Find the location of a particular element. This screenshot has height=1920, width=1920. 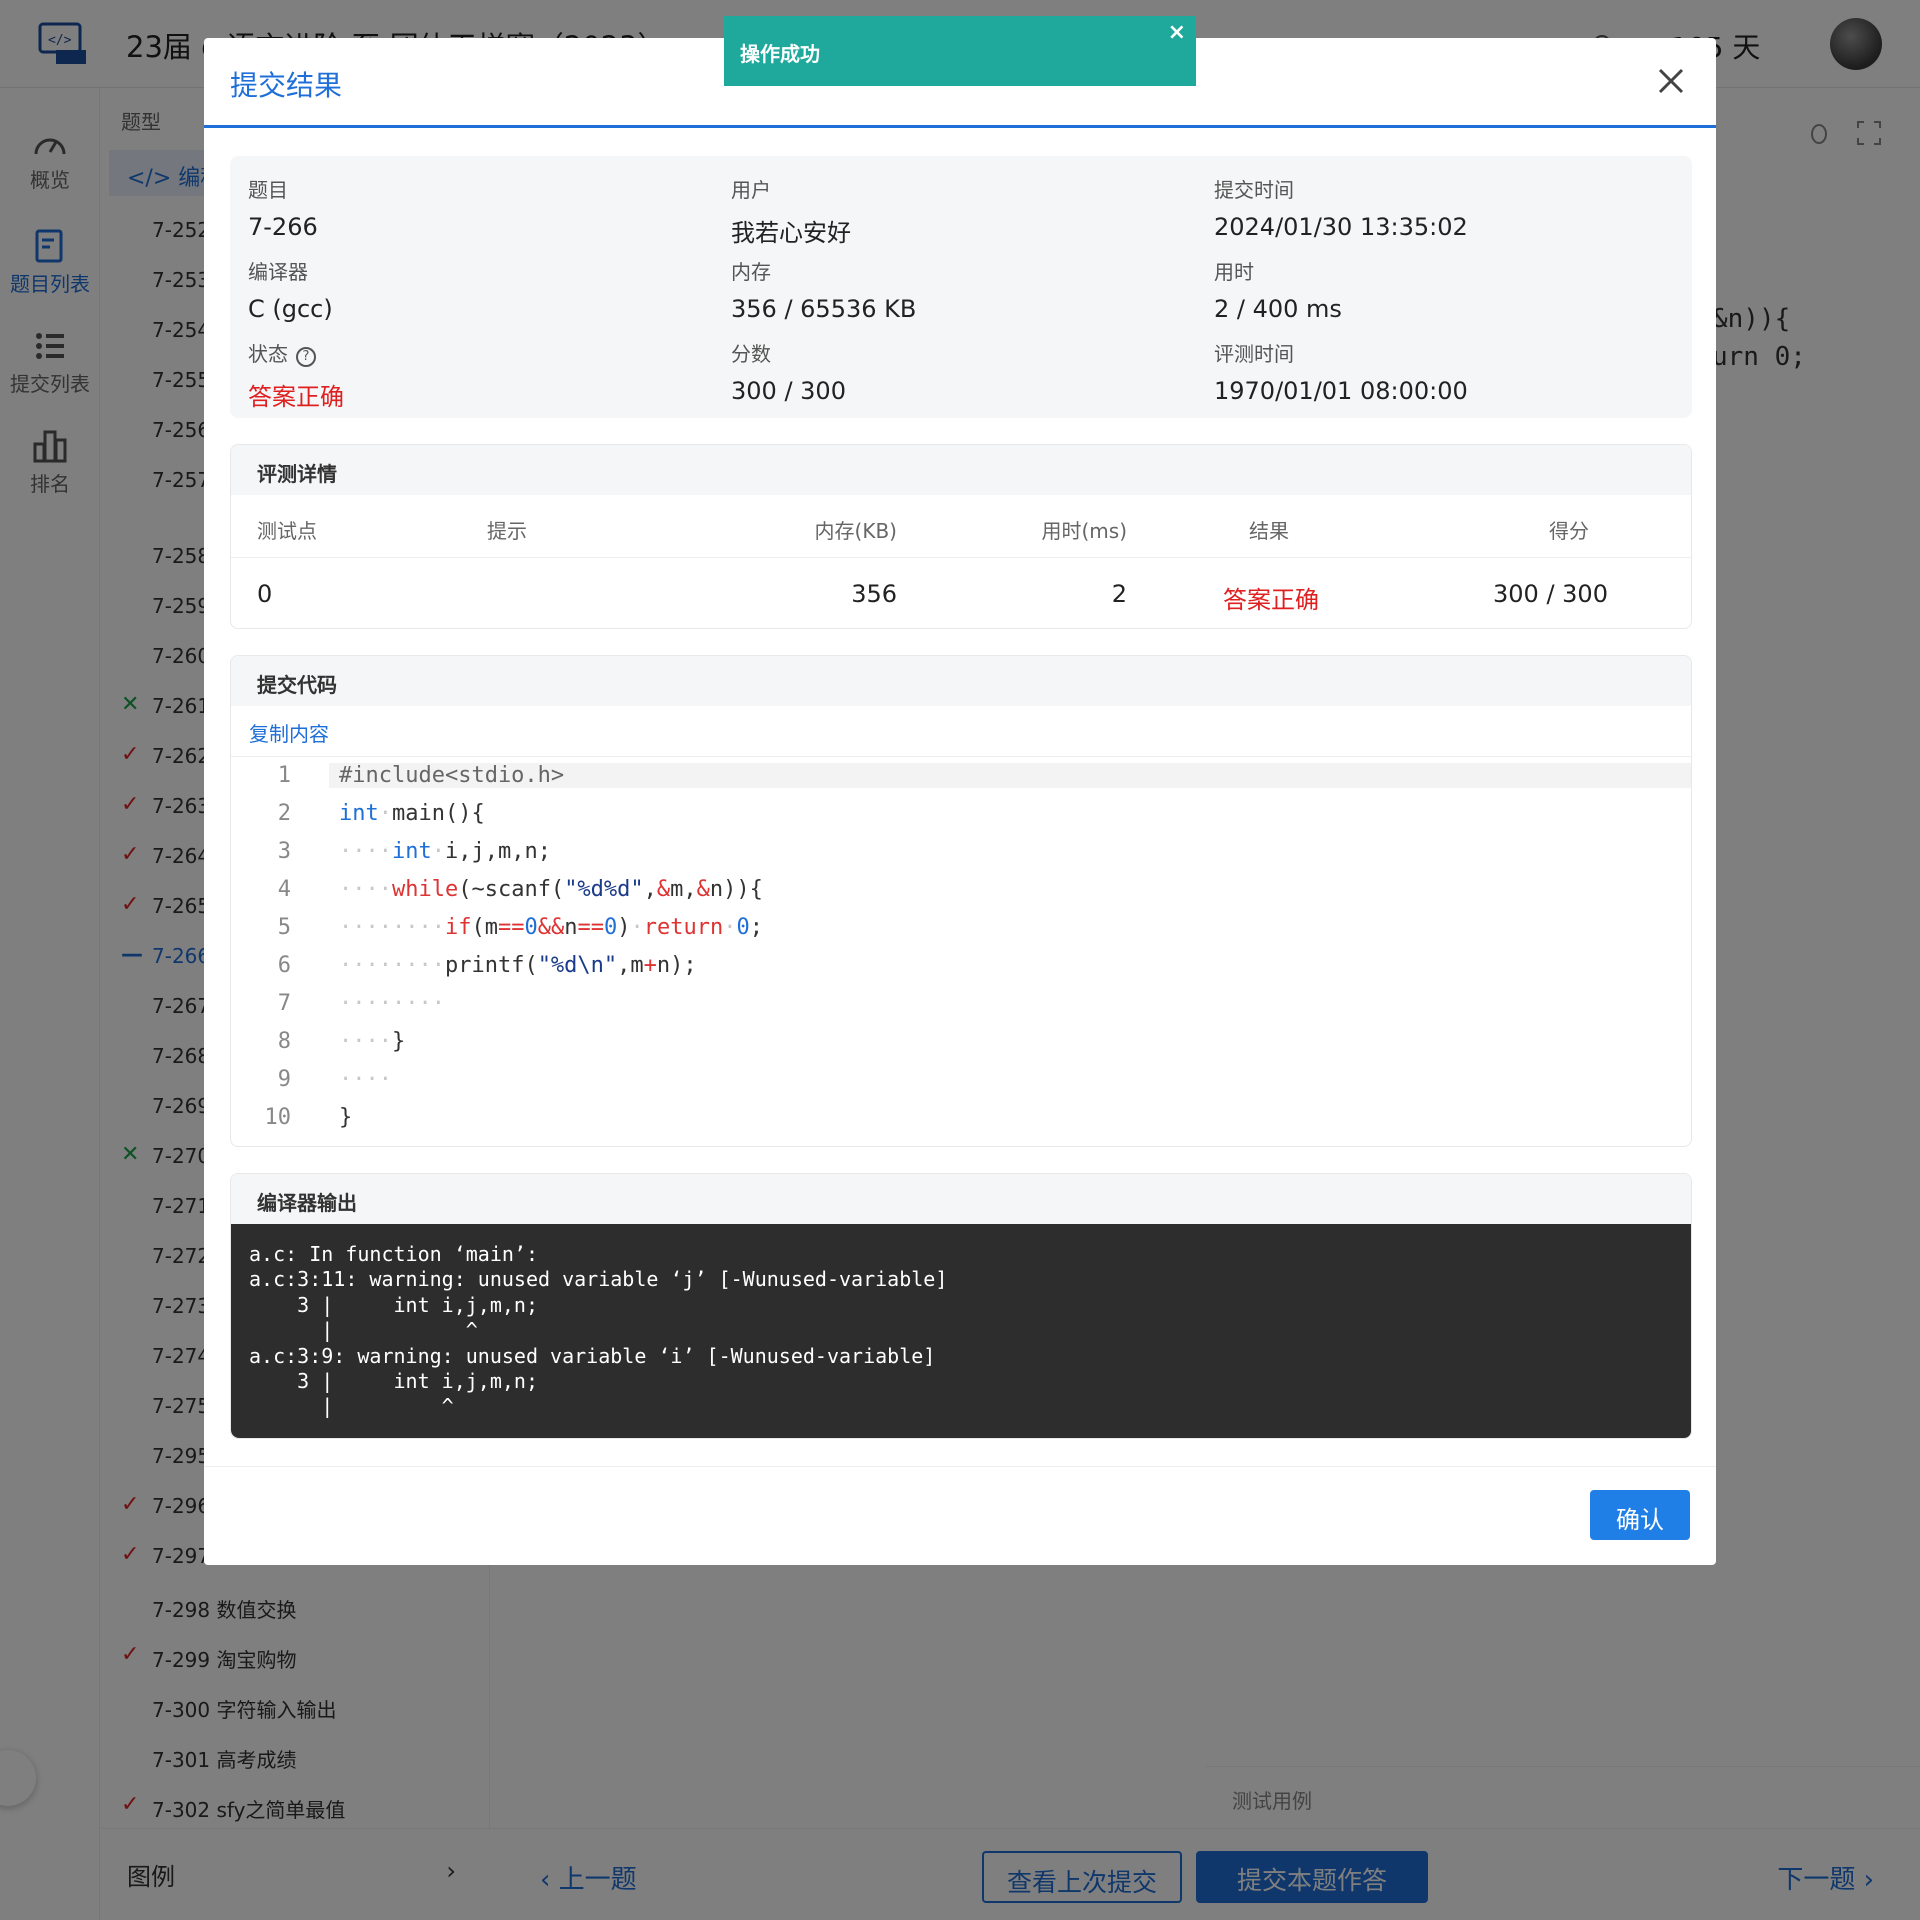

time-value: 2 / 400 ms is located at coordinates (1278, 309).